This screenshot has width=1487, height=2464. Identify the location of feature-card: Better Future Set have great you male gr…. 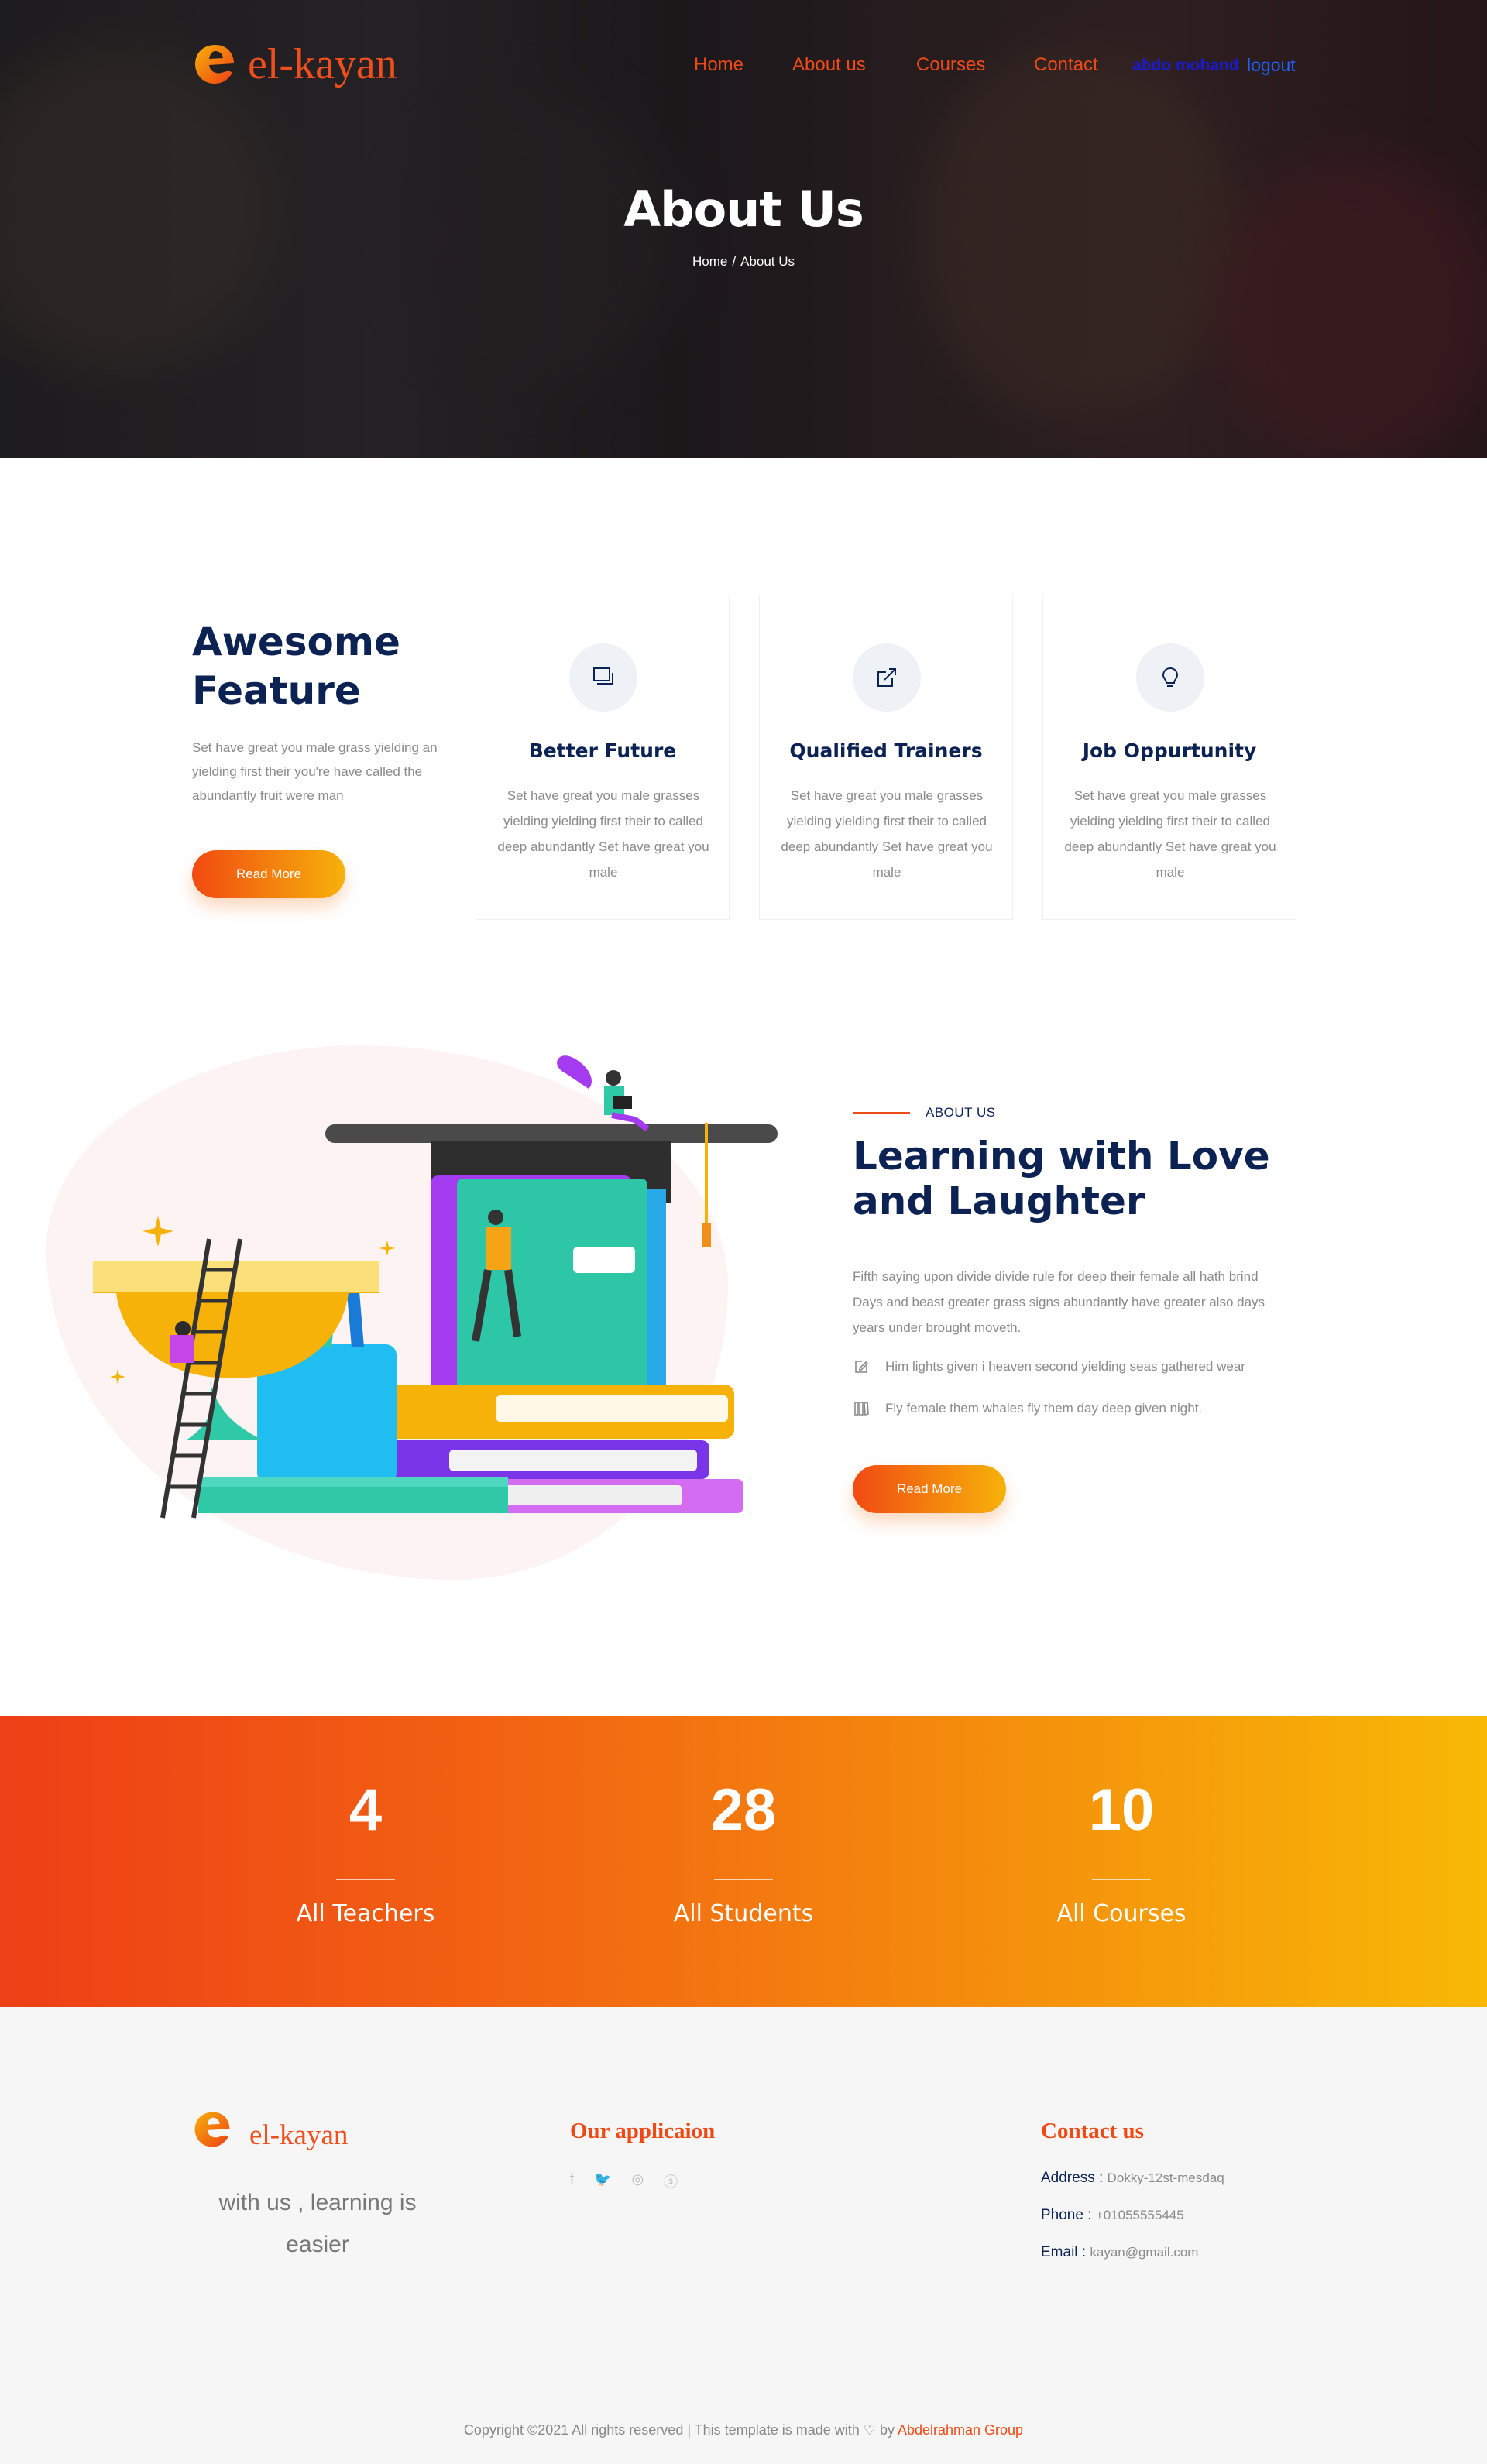
(603, 757).